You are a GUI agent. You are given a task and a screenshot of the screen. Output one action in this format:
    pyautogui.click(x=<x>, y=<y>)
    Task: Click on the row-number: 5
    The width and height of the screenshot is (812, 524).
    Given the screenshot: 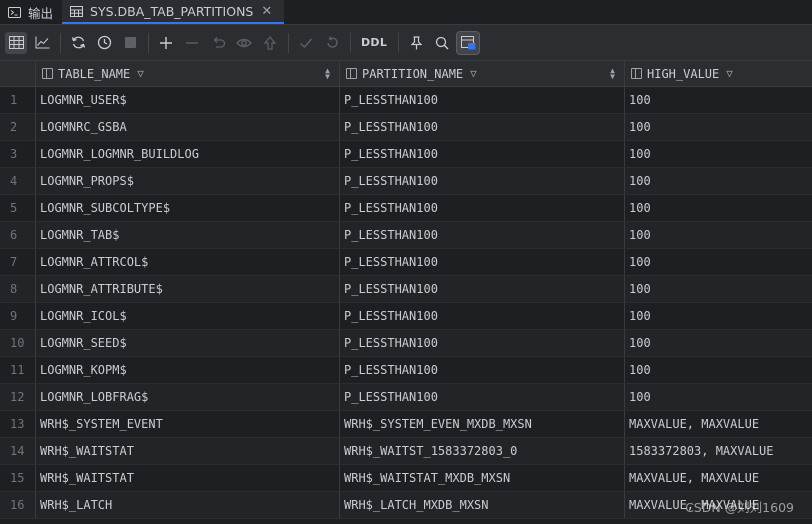 What is the action you would take?
    pyautogui.click(x=18, y=208)
    